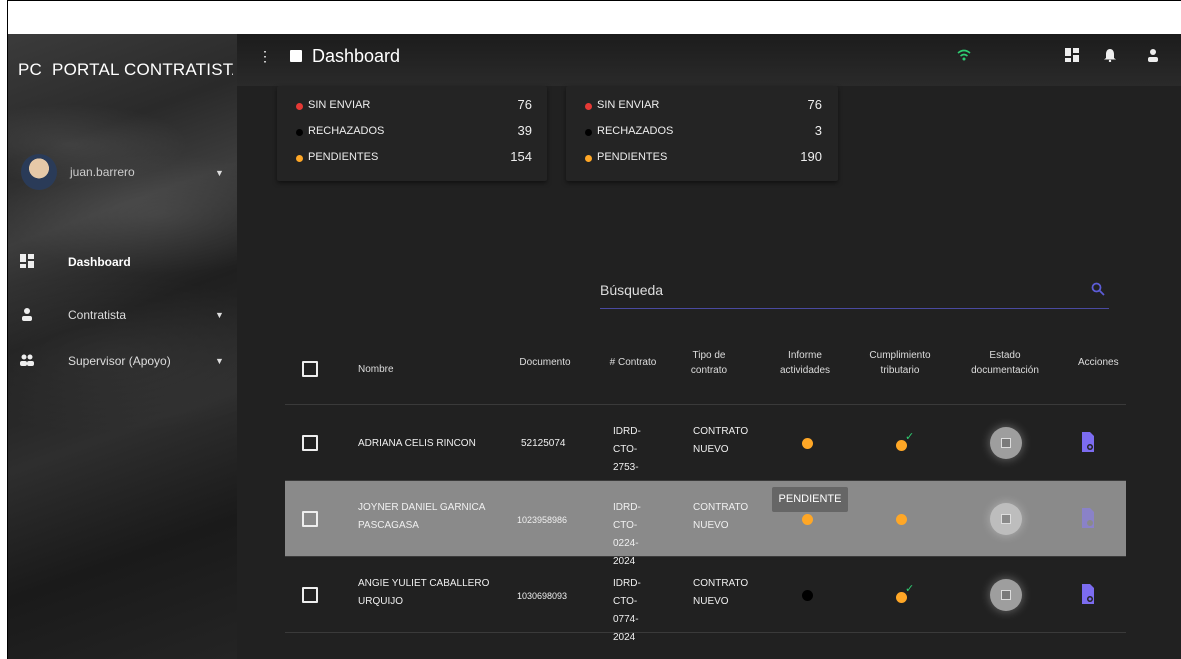 The width and height of the screenshot is (1181, 659). I want to click on stat-row-rechazados: RECHAZADOS 3, so click(702, 133).